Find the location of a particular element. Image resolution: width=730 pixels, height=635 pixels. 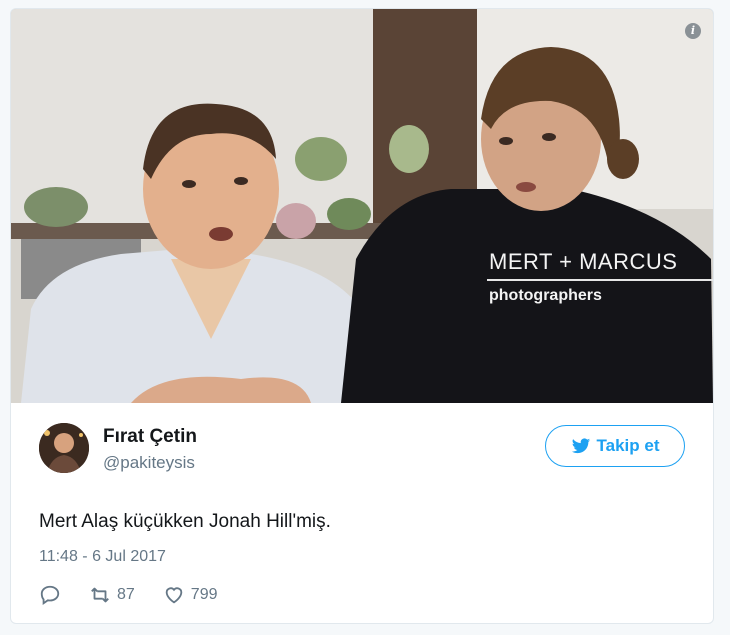

video-caption-overlay: MERT + MARCUS photographers is located at coordinates (600, 277).